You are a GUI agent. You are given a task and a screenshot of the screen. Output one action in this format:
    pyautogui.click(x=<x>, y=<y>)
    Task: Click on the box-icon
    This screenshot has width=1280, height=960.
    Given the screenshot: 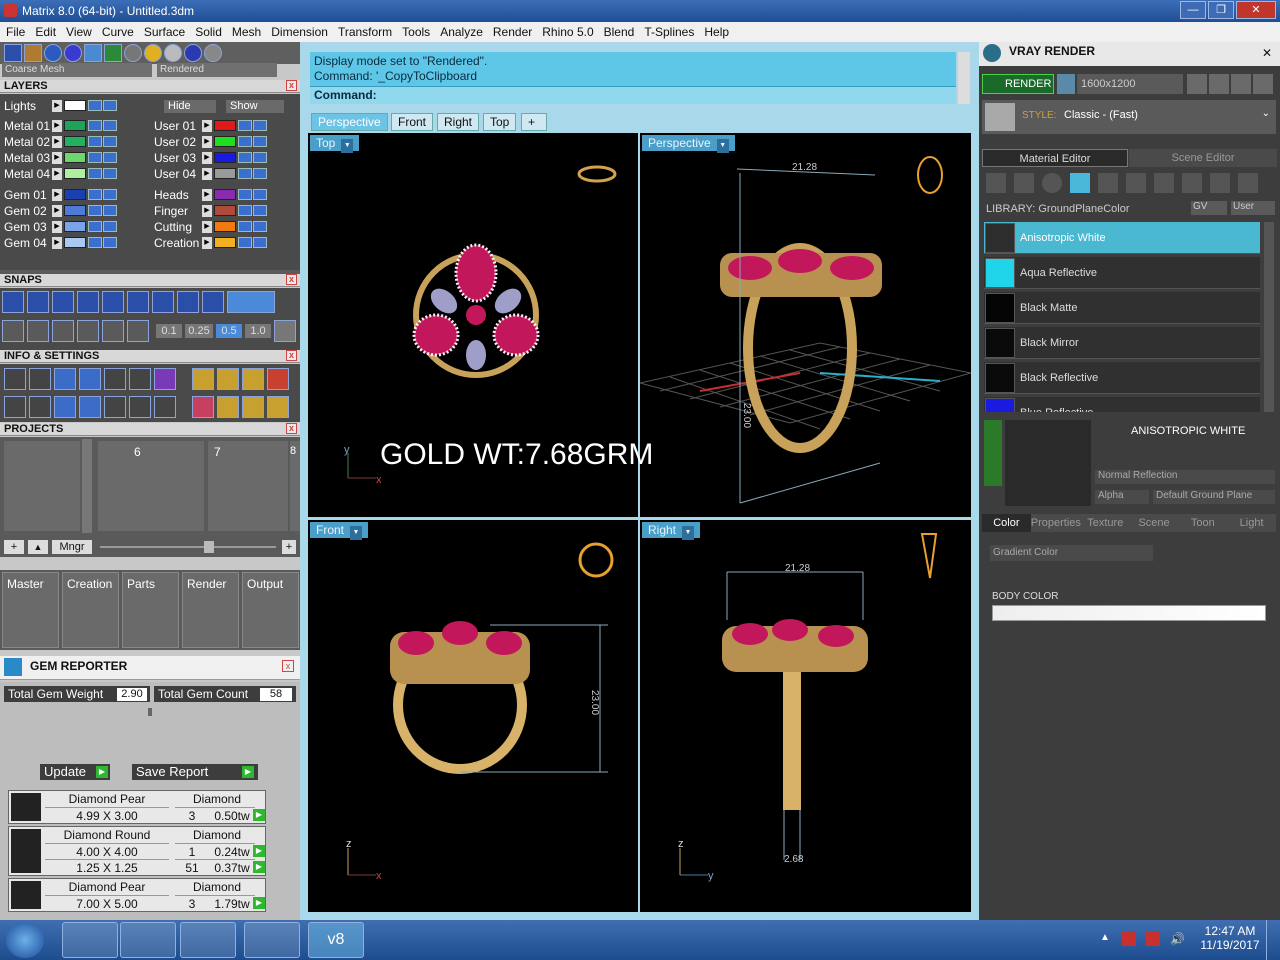 What is the action you would take?
    pyautogui.click(x=38, y=331)
    